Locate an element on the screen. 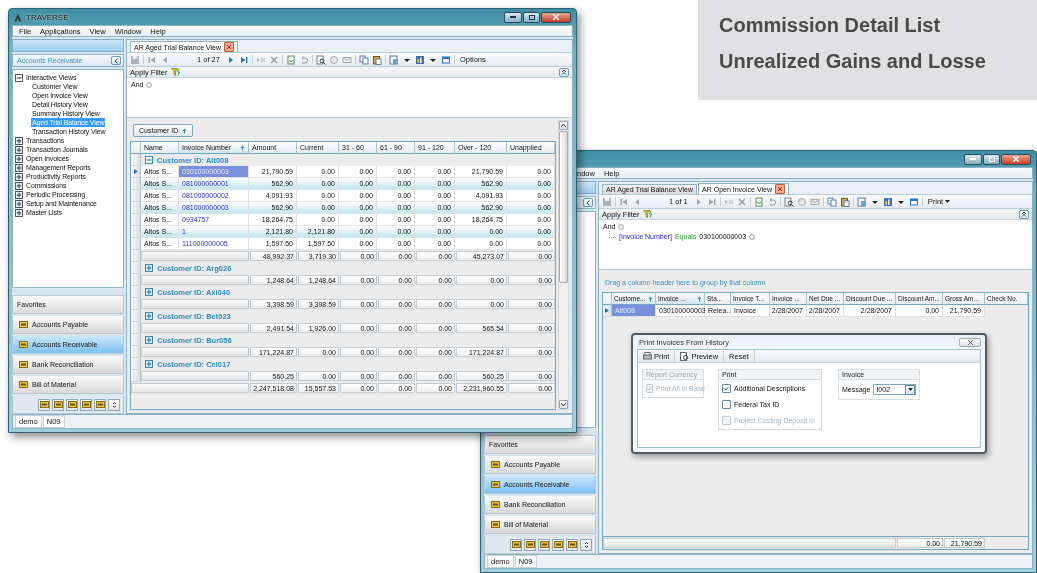 The image size is (1037, 573). scroll-down-button is located at coordinates (563, 404).